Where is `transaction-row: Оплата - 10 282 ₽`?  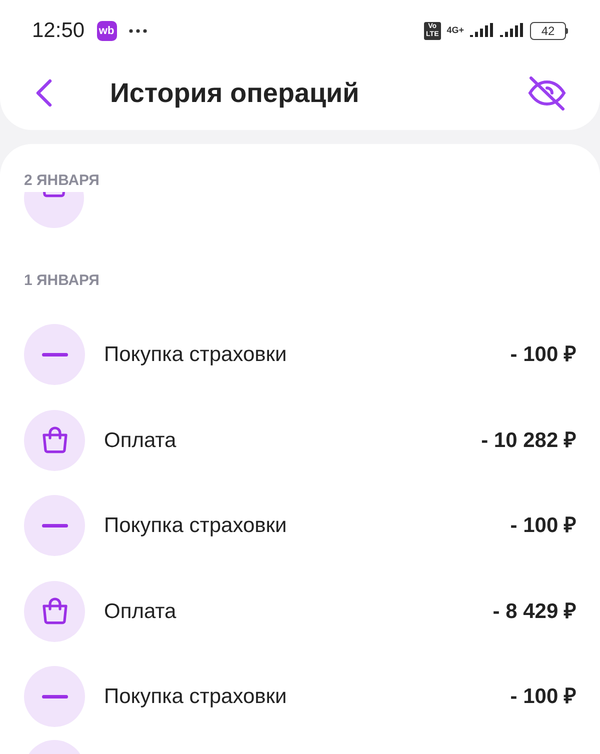 transaction-row: Оплата - 10 282 ₽ is located at coordinates (300, 440).